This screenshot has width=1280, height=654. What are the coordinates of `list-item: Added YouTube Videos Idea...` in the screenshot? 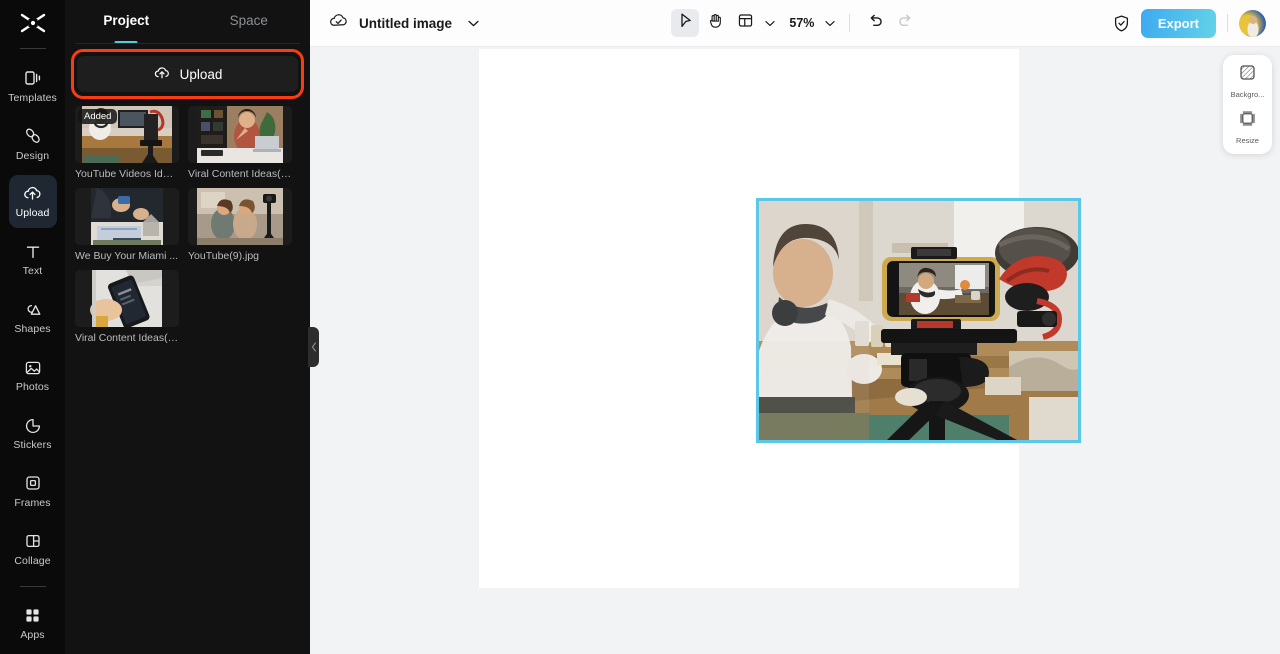 It's located at (127, 143).